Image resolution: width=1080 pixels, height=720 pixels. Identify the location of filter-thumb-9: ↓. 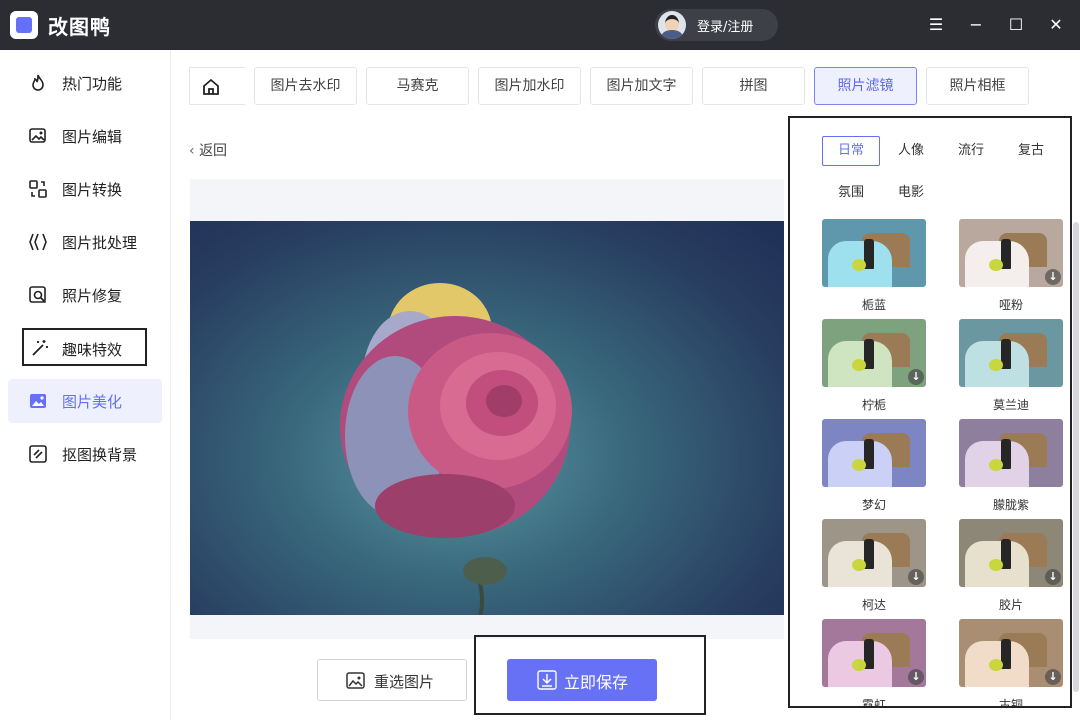
(1011, 653).